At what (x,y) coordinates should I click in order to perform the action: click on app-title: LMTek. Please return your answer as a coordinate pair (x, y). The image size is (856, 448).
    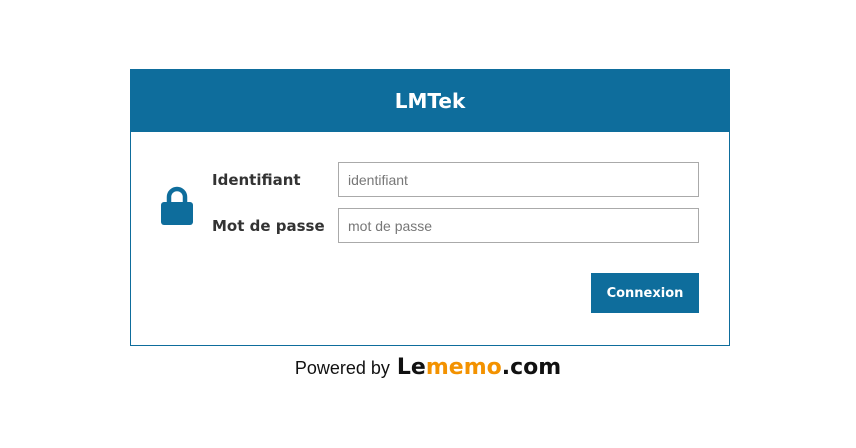
    Looking at the image, I should click on (430, 101).